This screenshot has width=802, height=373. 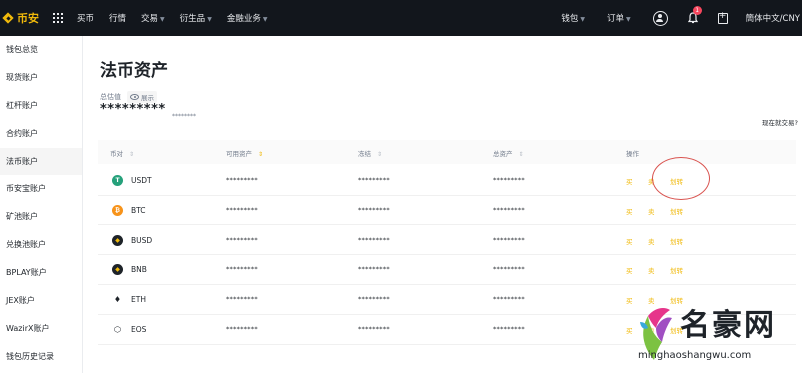 What do you see at coordinates (41, 329) in the screenshot?
I see `sidebar-item: WazirX账户` at bounding box center [41, 329].